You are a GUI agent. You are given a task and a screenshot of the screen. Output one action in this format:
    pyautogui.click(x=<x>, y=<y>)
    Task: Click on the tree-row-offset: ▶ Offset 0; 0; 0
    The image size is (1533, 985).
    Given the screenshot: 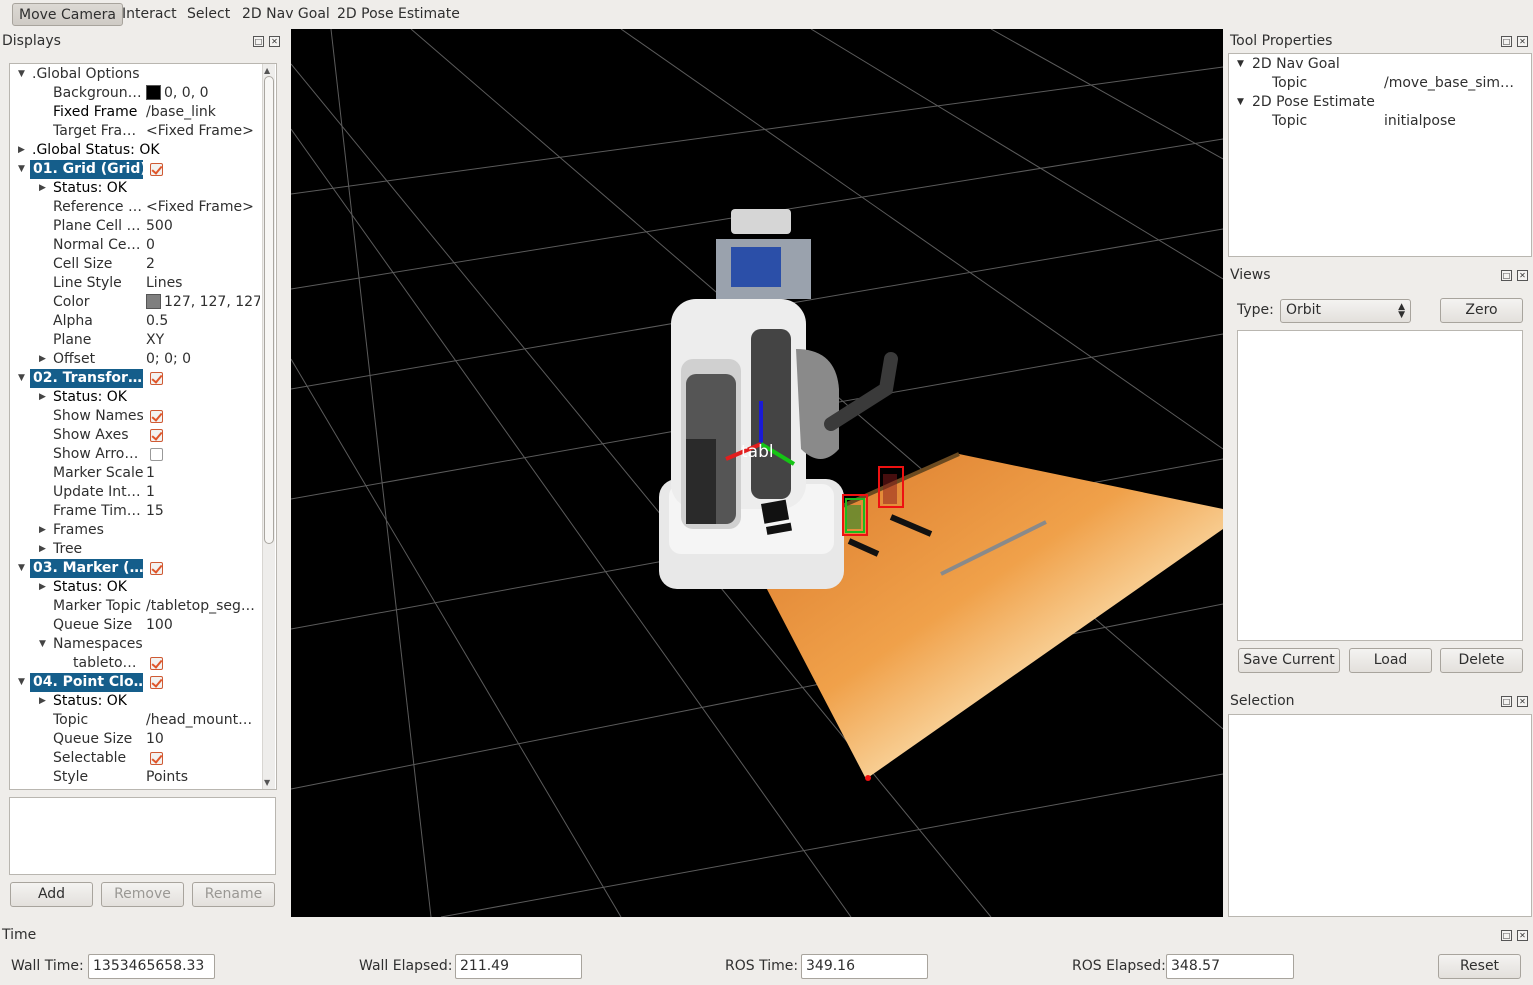 What is the action you would take?
    pyautogui.click(x=136, y=359)
    